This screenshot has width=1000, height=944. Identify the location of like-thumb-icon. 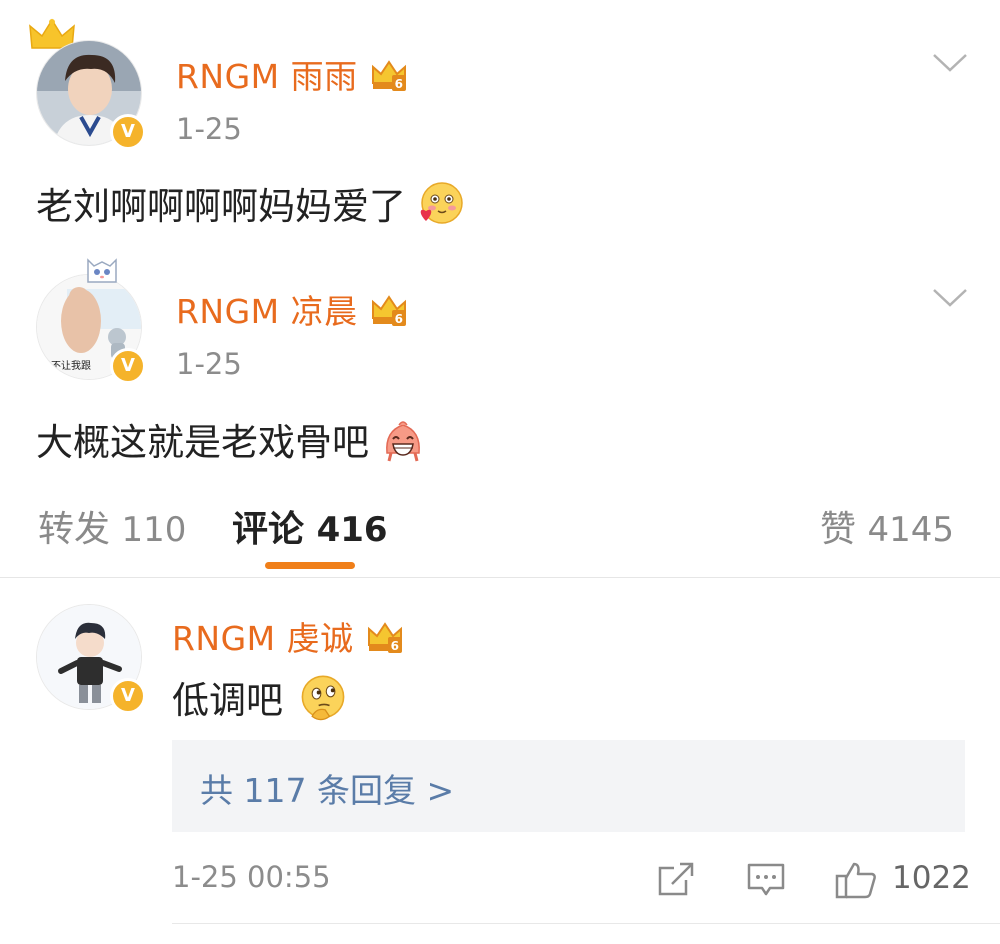
(856, 880).